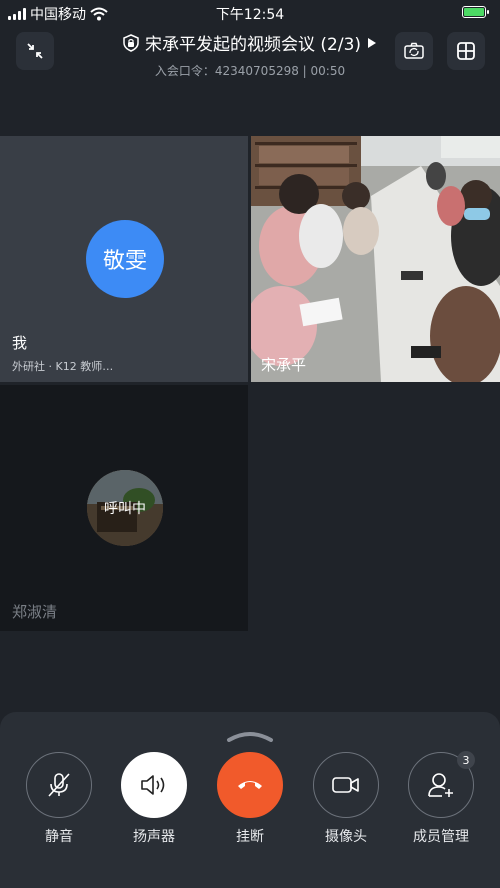 This screenshot has width=500, height=888. Describe the element at coordinates (131, 42) in the screenshot. I see `lock-shield-icon` at that location.